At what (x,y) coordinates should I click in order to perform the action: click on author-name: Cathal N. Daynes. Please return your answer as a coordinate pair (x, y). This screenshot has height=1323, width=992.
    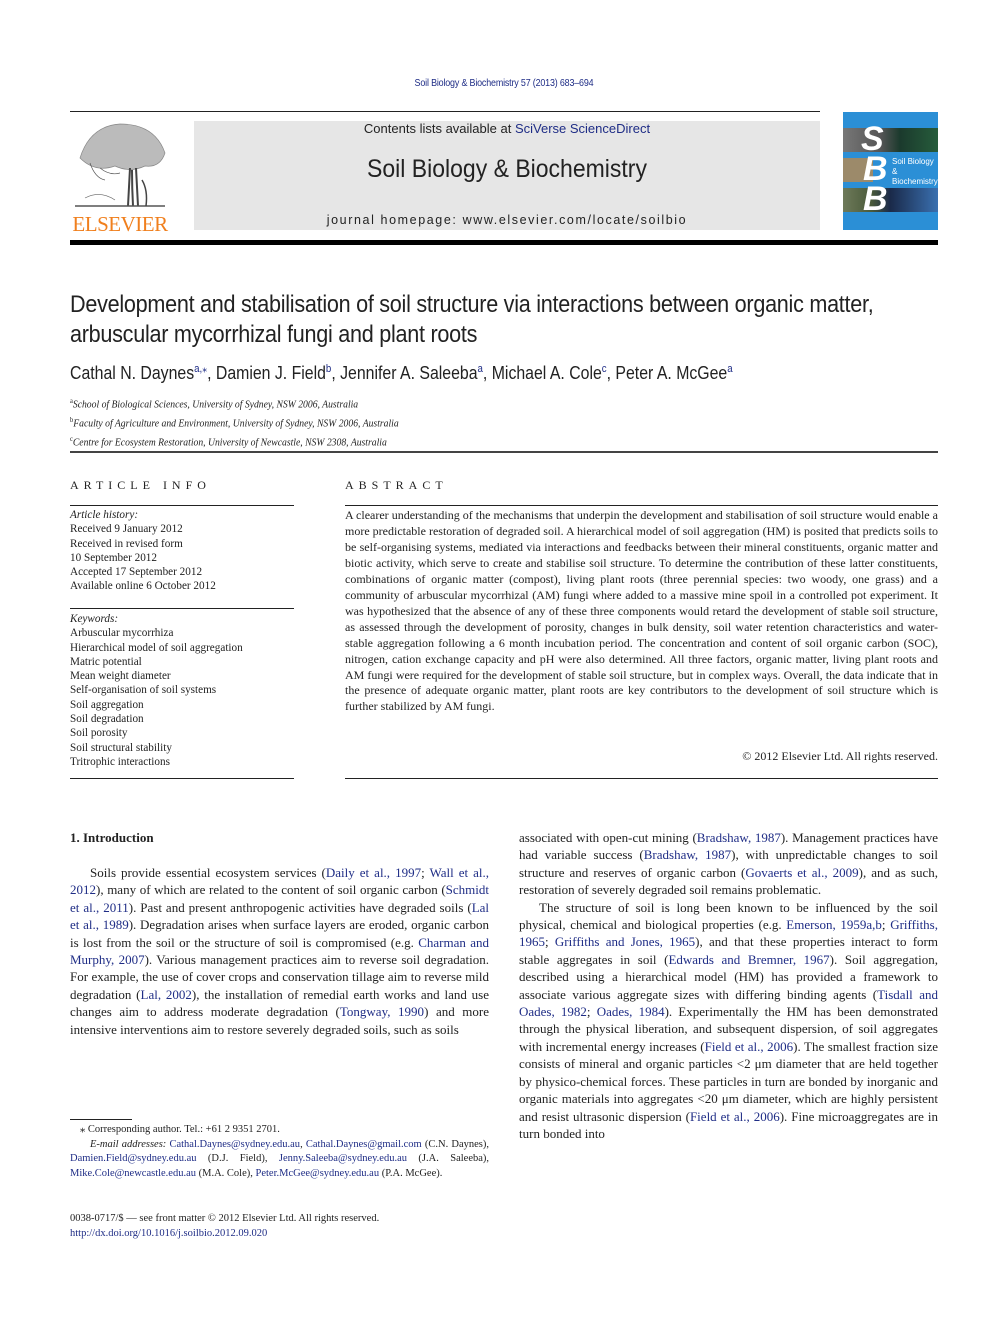
    Looking at the image, I should click on (132, 373).